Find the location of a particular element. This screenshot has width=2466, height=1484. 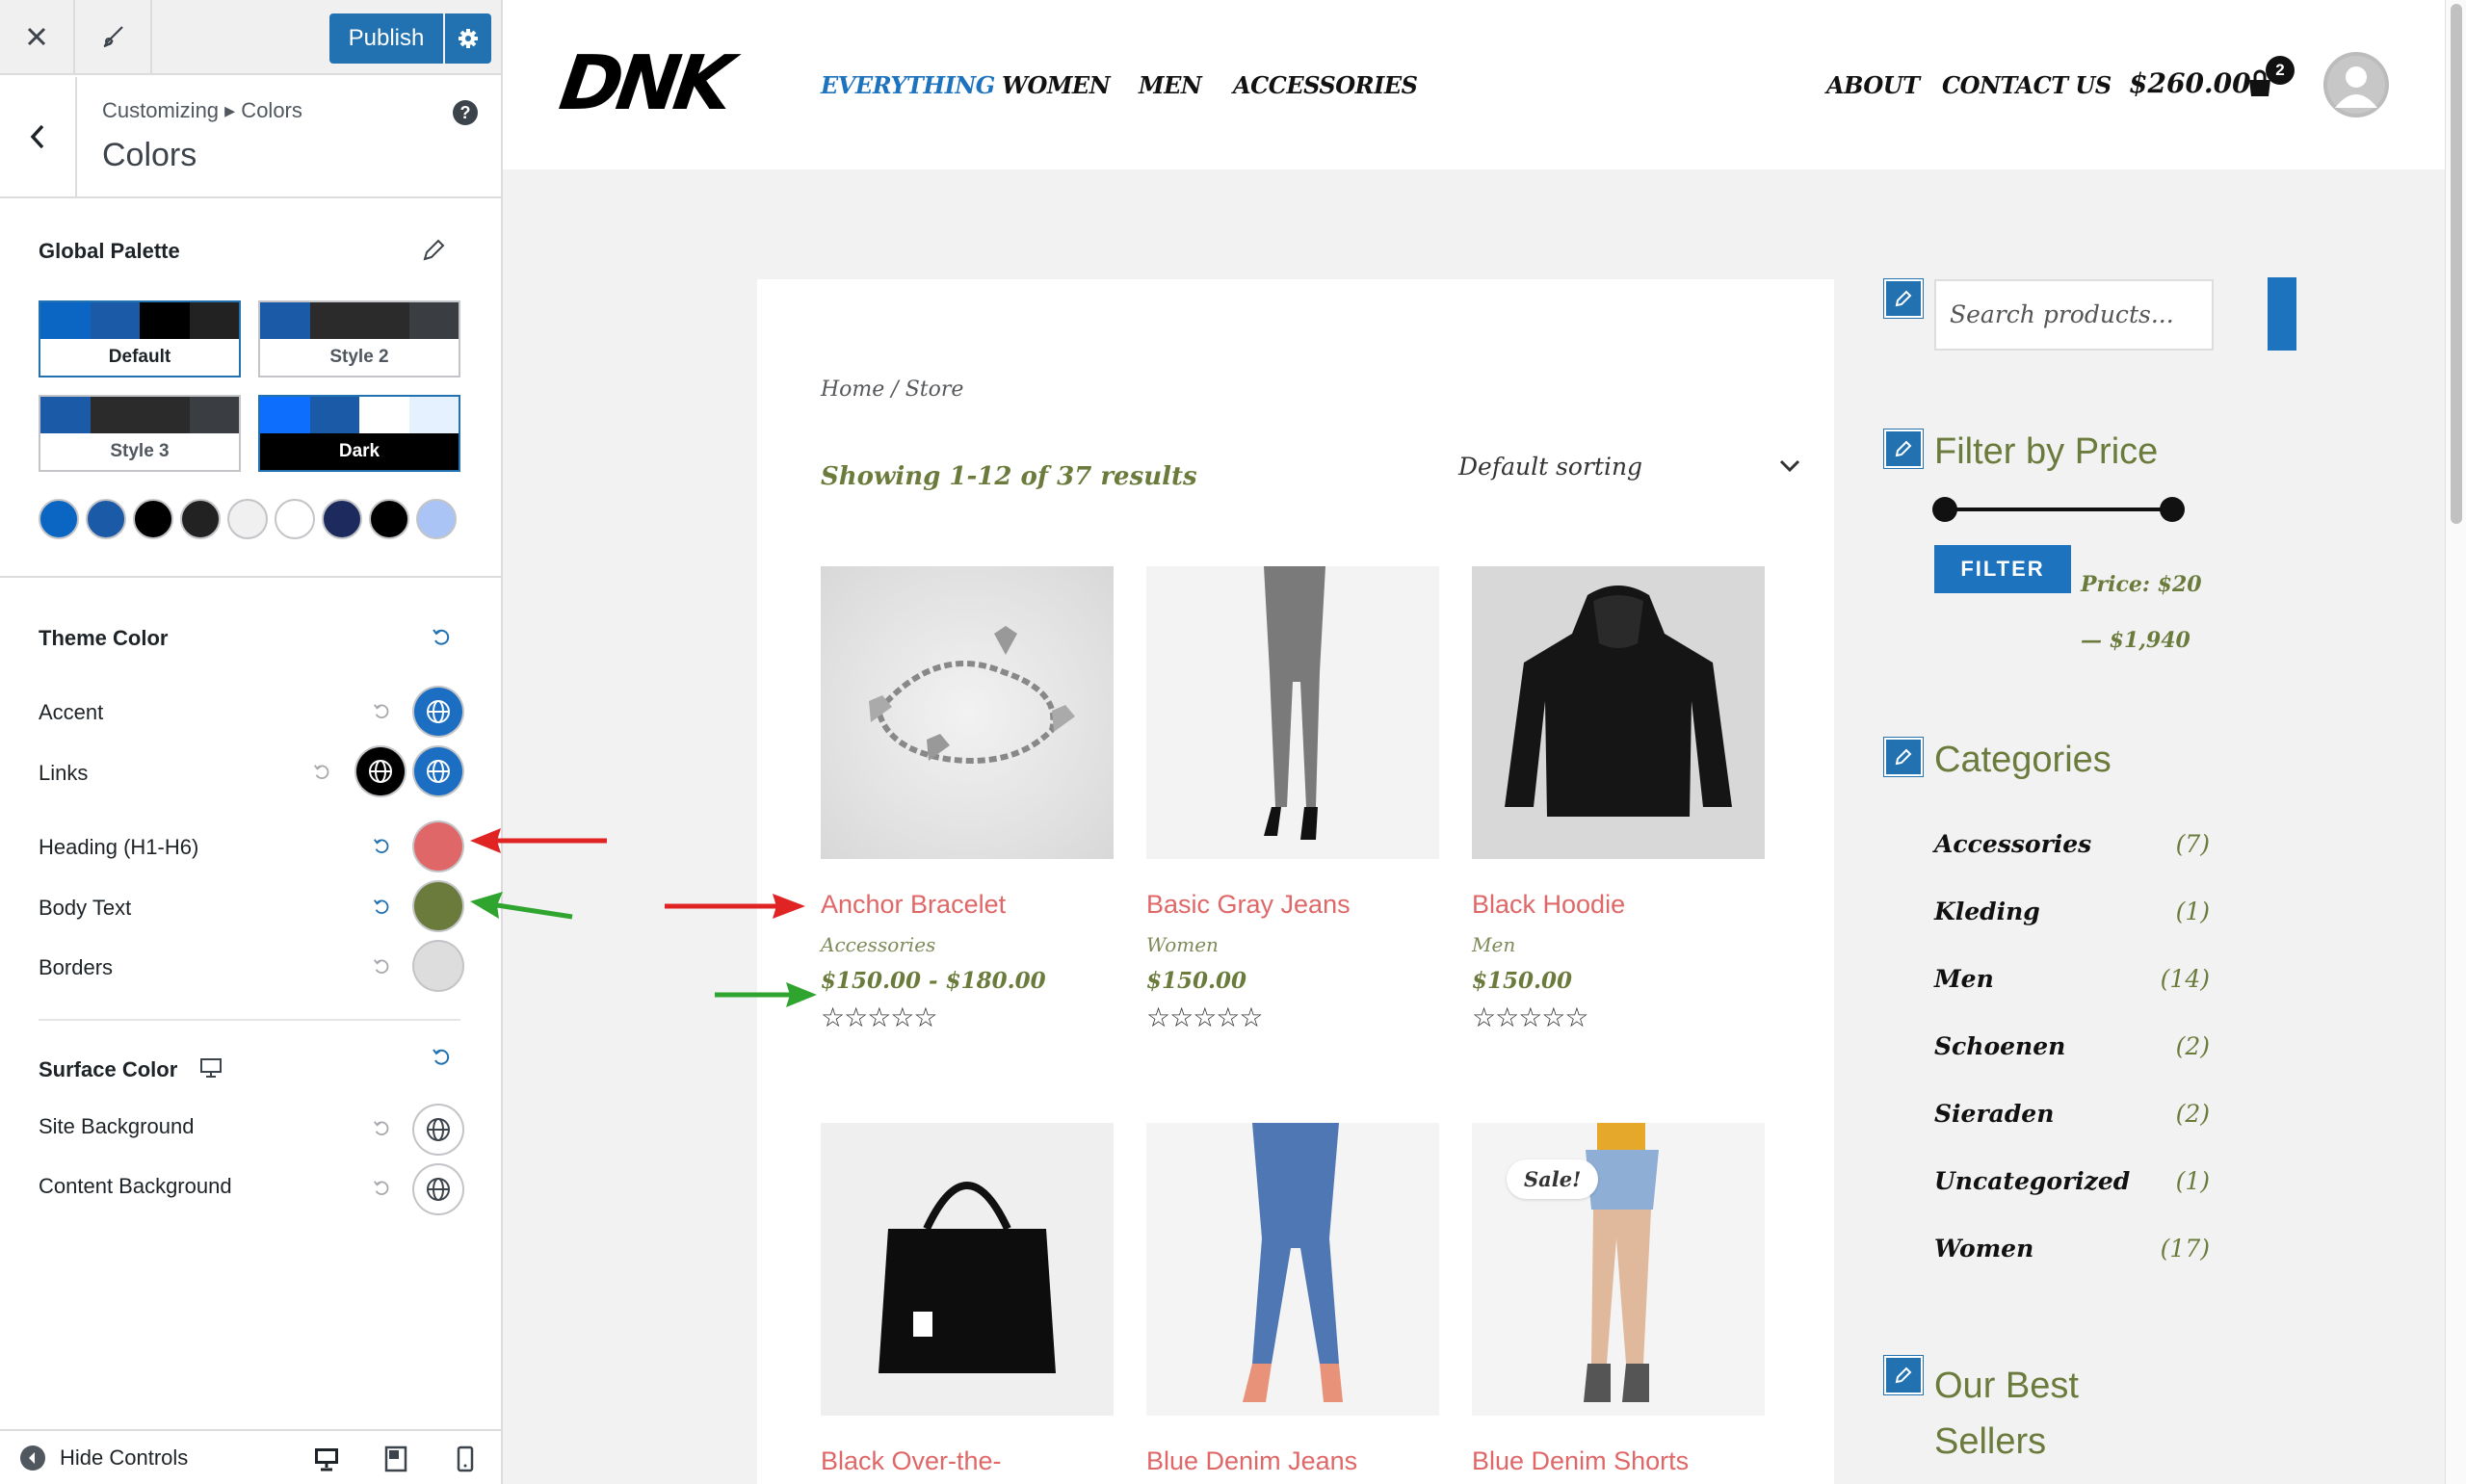

product-title: Black Over-the- is located at coordinates (967, 1461).